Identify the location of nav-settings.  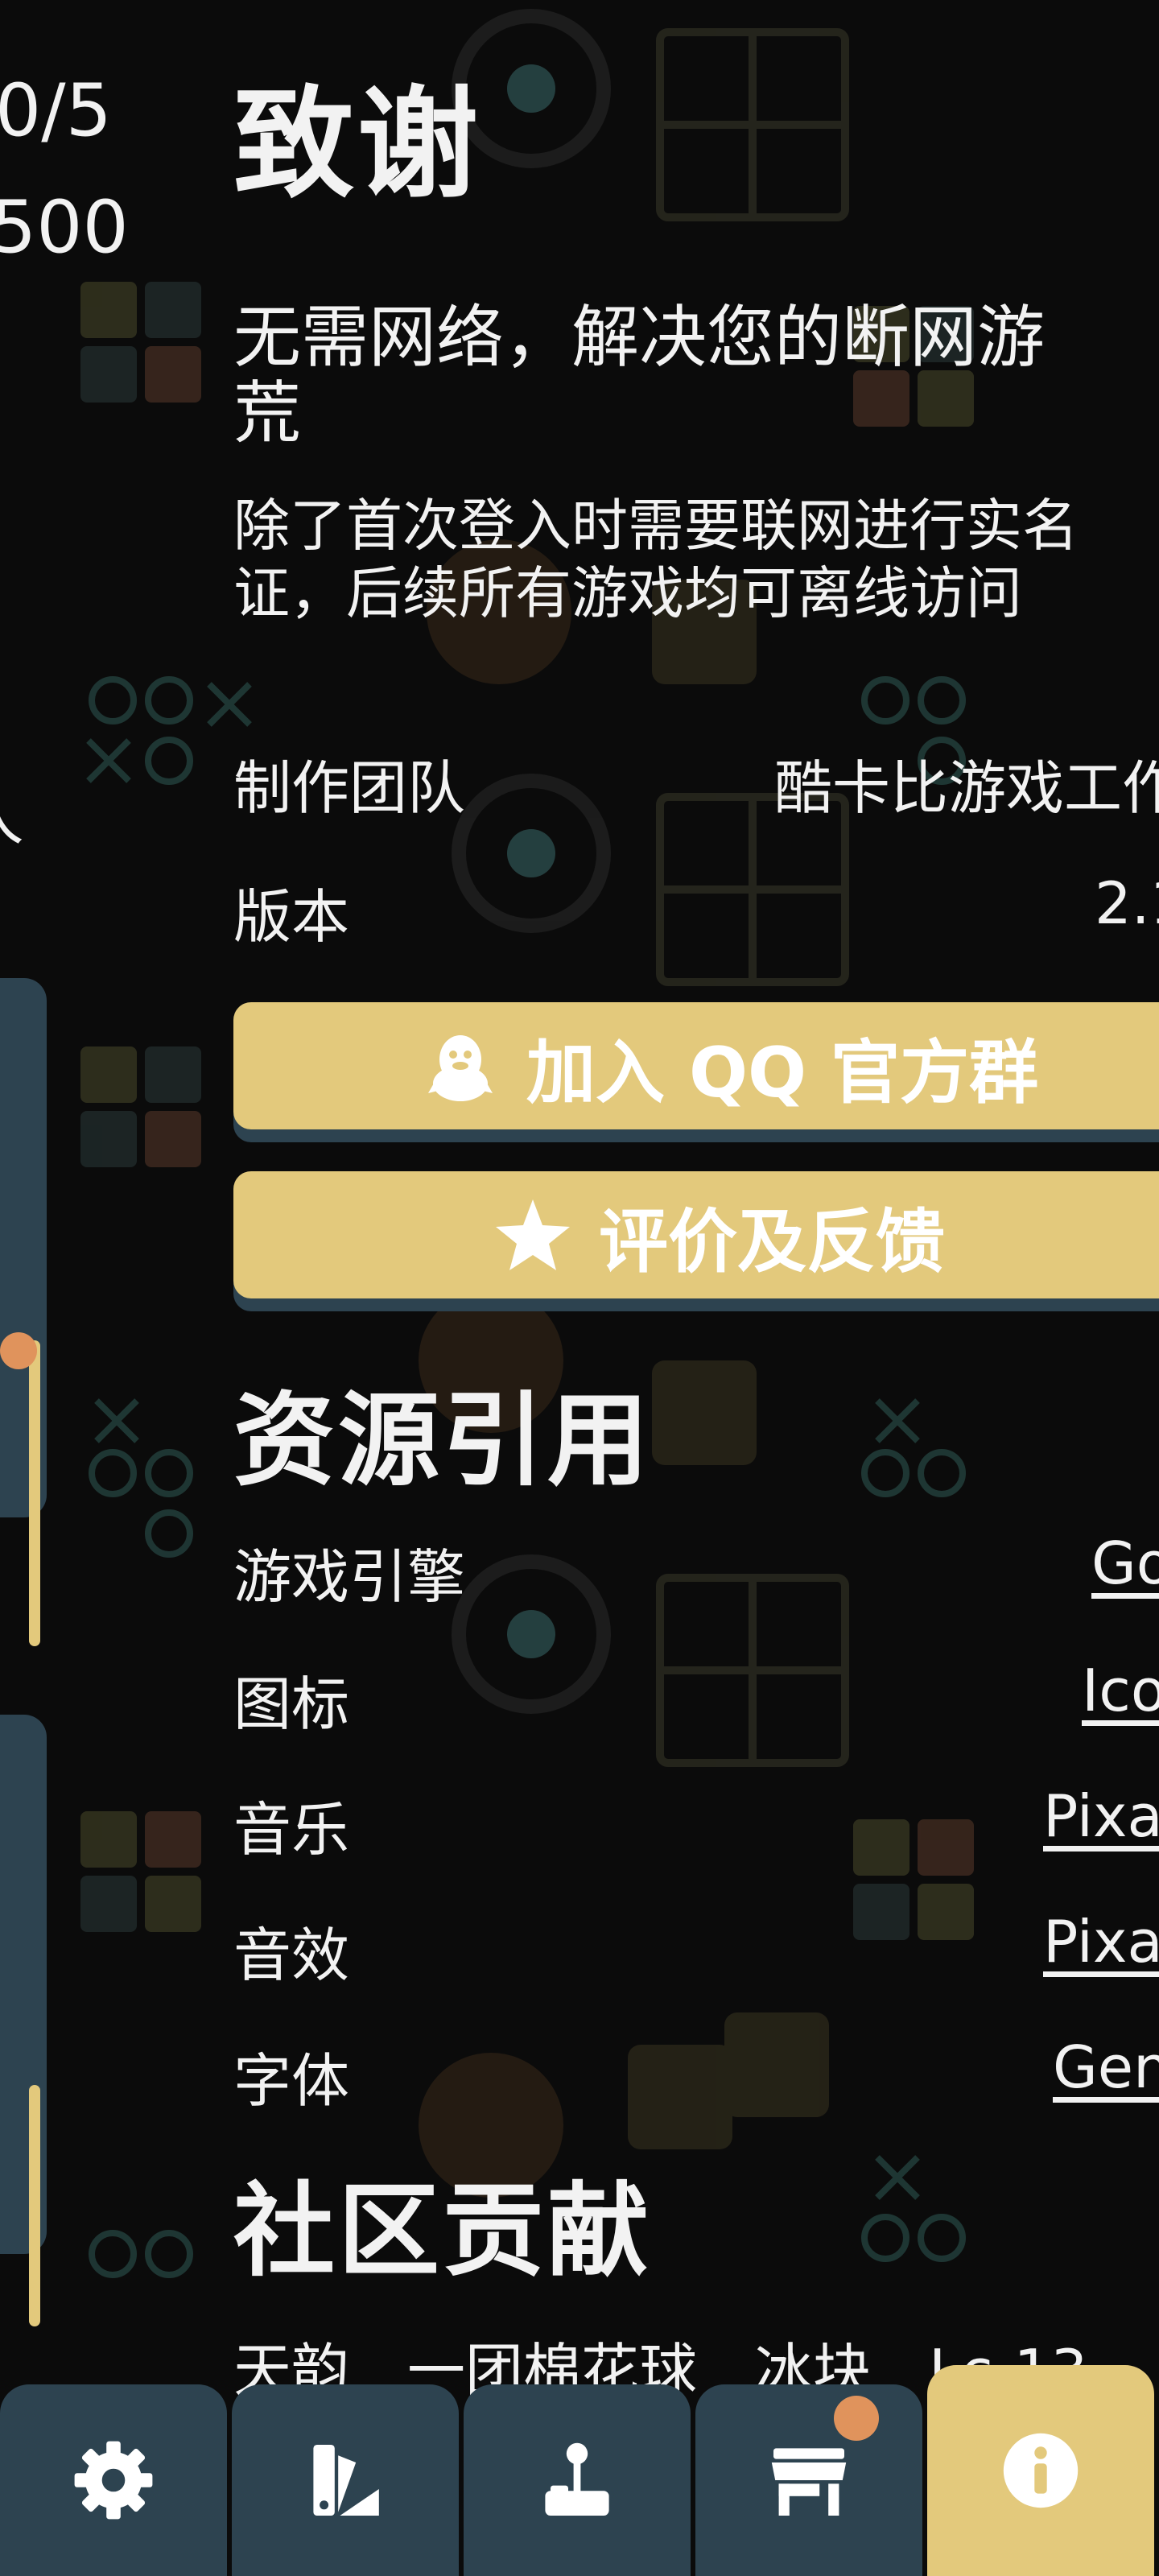
(113, 2480).